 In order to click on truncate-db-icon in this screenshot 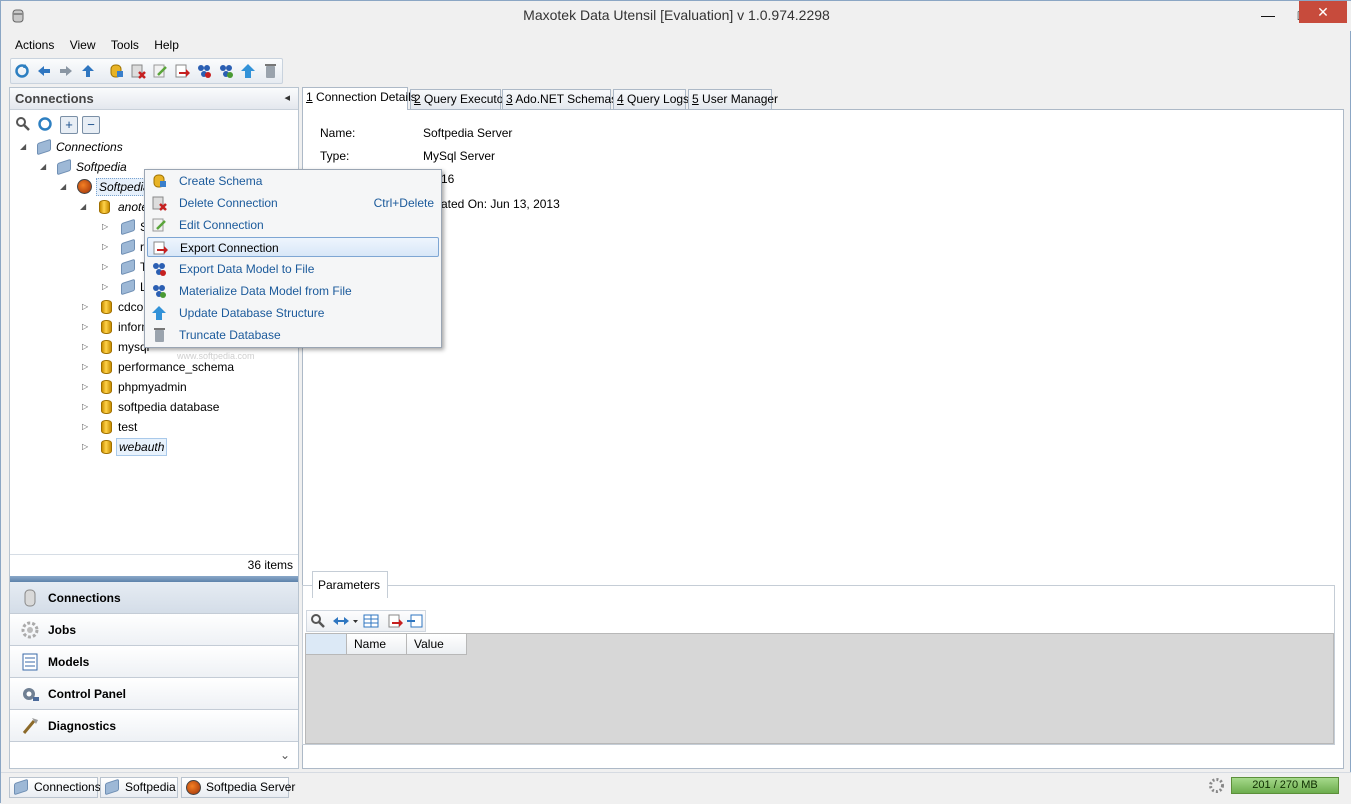, I will do `click(270, 71)`.